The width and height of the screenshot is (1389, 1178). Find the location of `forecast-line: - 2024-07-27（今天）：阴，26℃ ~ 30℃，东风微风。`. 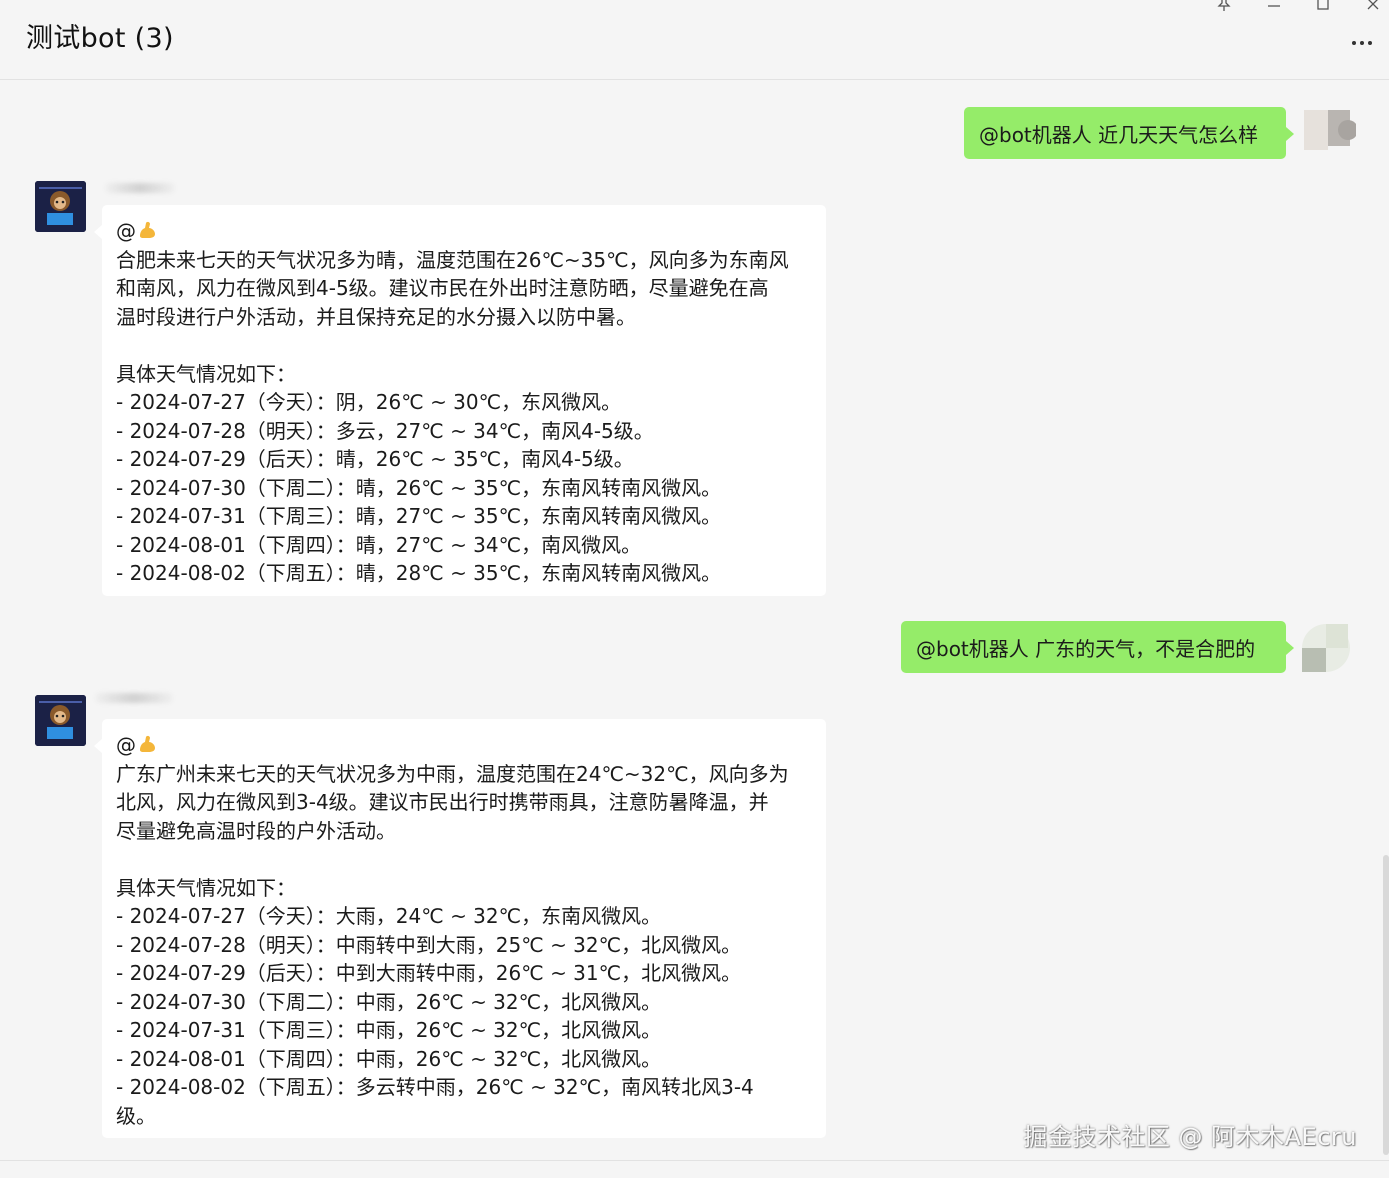

forecast-line: - 2024-07-27（今天）：阴，26℃ ~ 30℃，东风微风。 is located at coordinates (369, 402).